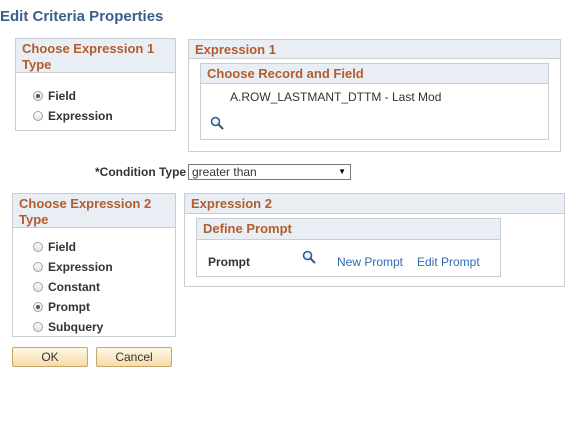 The height and width of the screenshot is (422, 576). What do you see at coordinates (448, 262) in the screenshot?
I see `edit-prompt-link: Edit Prompt` at bounding box center [448, 262].